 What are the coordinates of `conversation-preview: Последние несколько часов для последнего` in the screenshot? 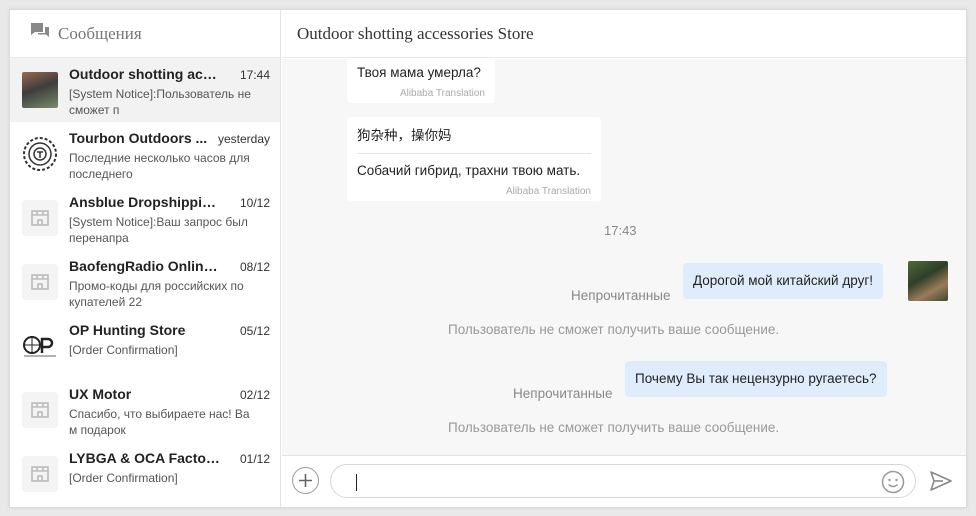 It's located at (159, 166).